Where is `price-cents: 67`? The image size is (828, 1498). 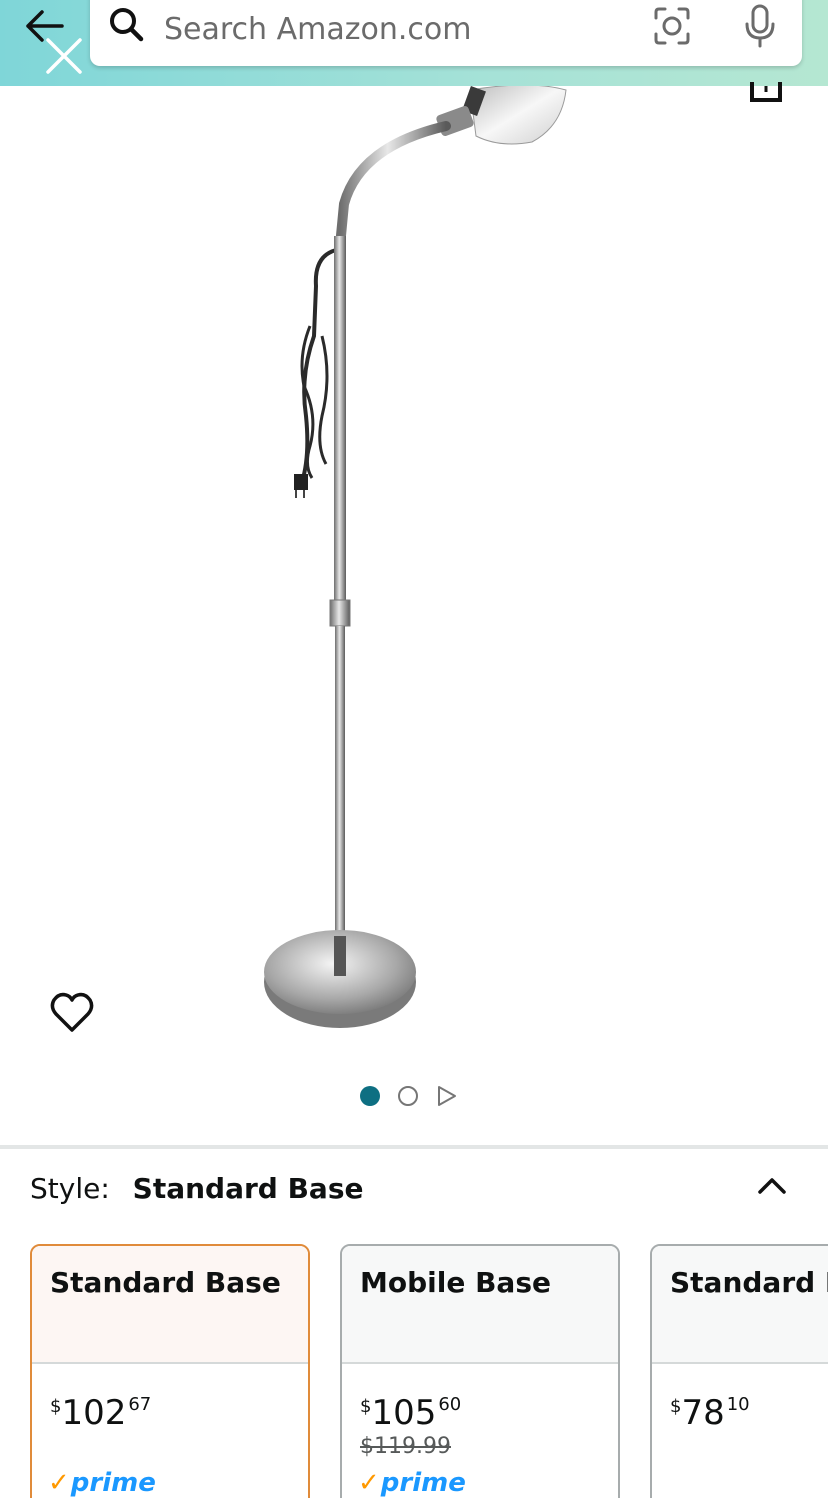
price-cents: 67 is located at coordinates (140, 1404).